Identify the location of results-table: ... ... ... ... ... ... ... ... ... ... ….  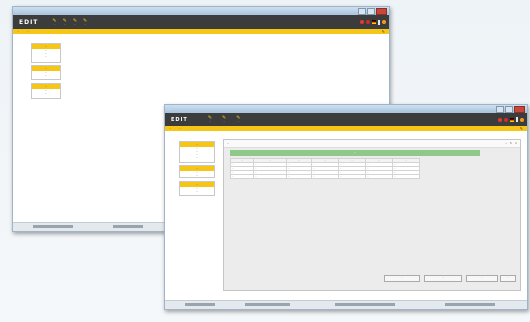
(325, 168).